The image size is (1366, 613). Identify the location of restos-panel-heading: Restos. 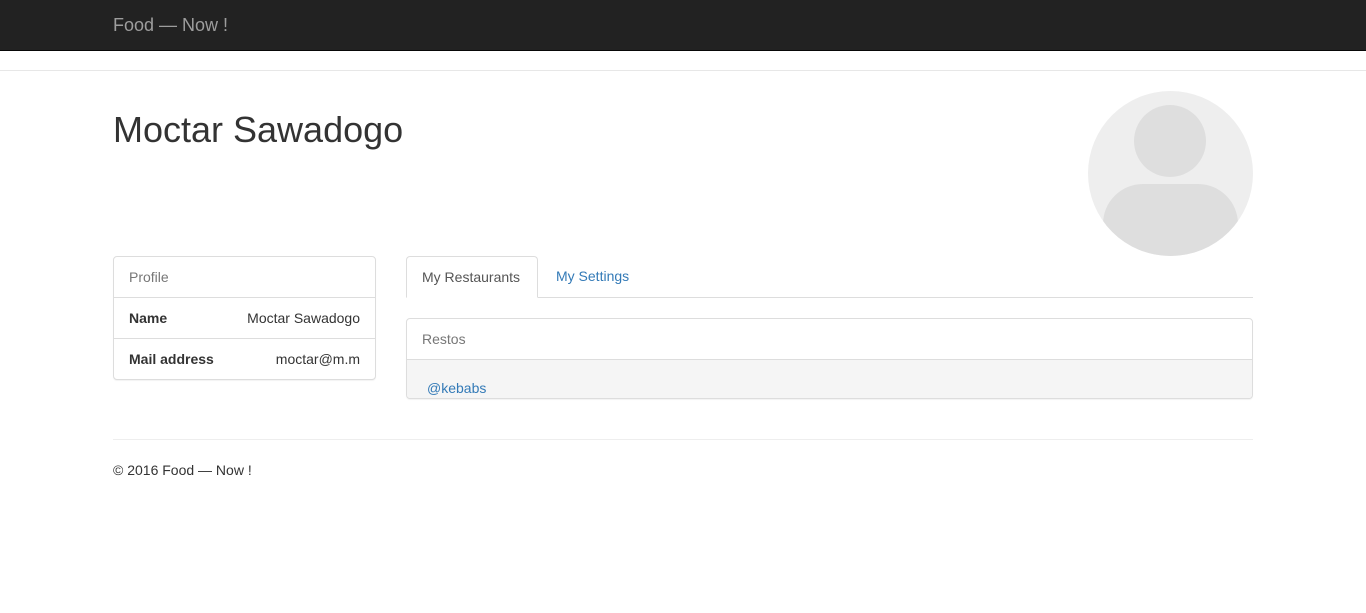
(829, 339).